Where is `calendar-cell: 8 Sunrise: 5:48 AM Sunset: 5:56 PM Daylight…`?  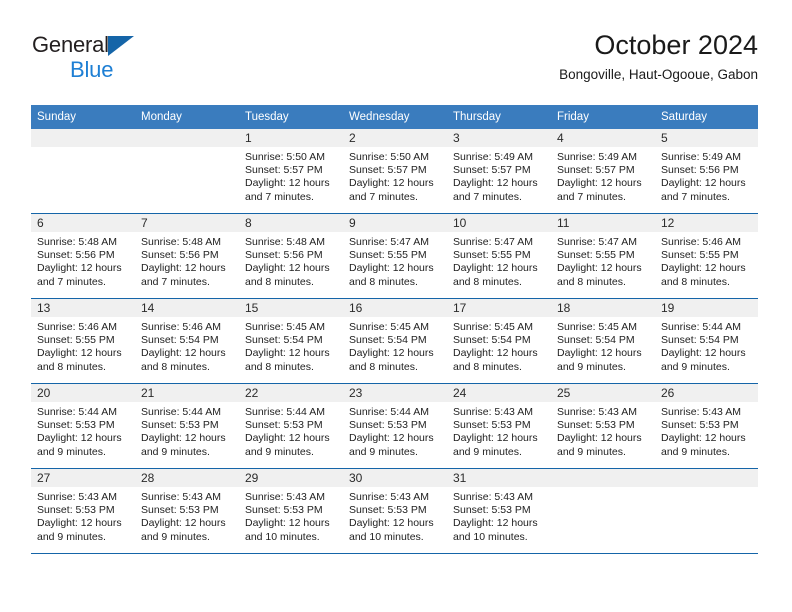 calendar-cell: 8 Sunrise: 5:48 AM Sunset: 5:56 PM Daylight… is located at coordinates (291, 256).